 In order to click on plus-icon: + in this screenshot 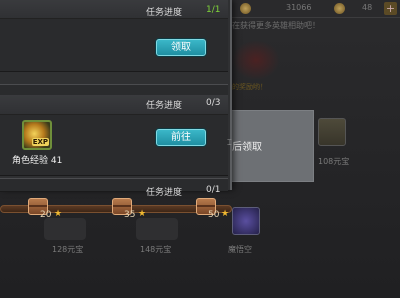, I will do `click(390, 8)`.